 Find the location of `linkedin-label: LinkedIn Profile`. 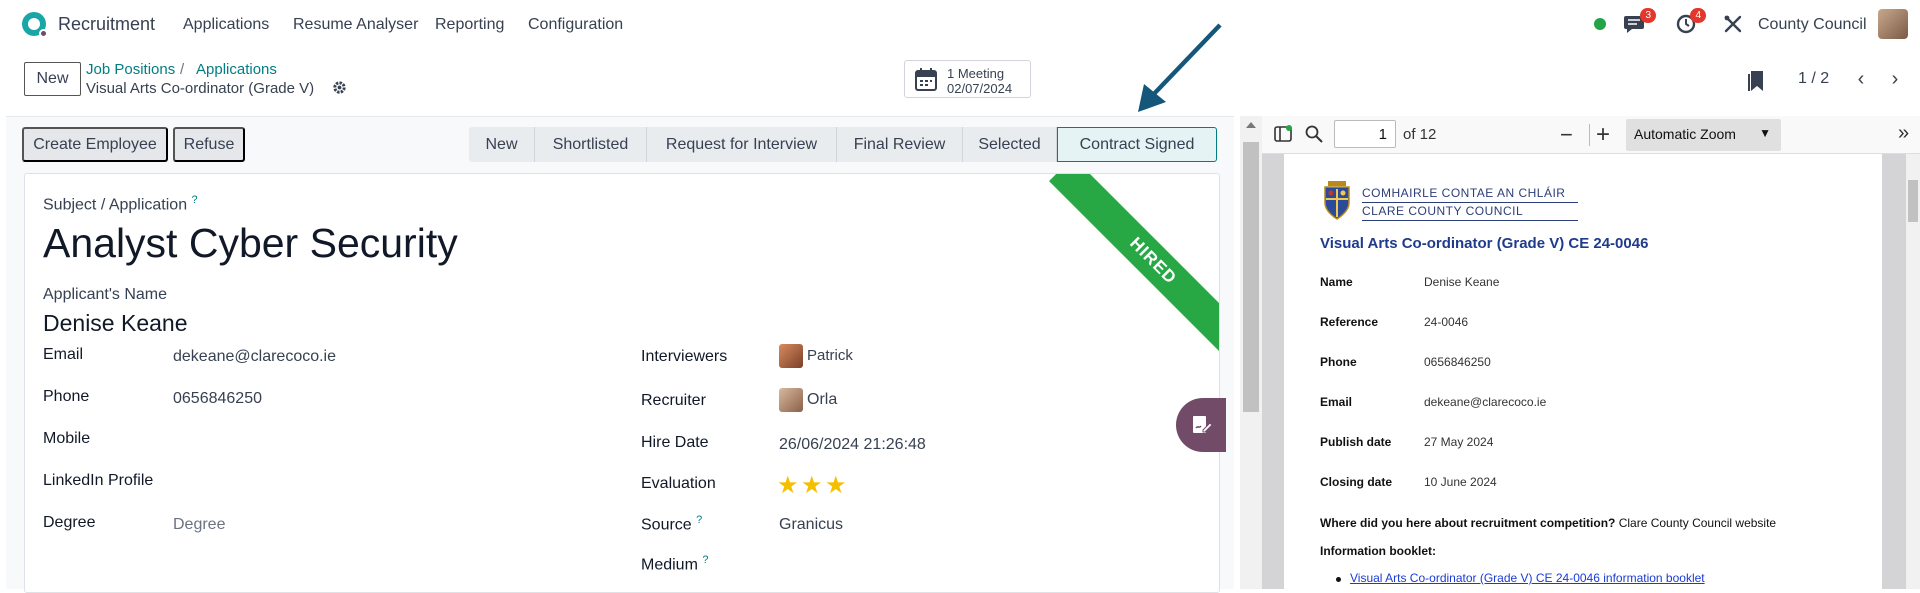

linkedin-label: LinkedIn Profile is located at coordinates (98, 480).